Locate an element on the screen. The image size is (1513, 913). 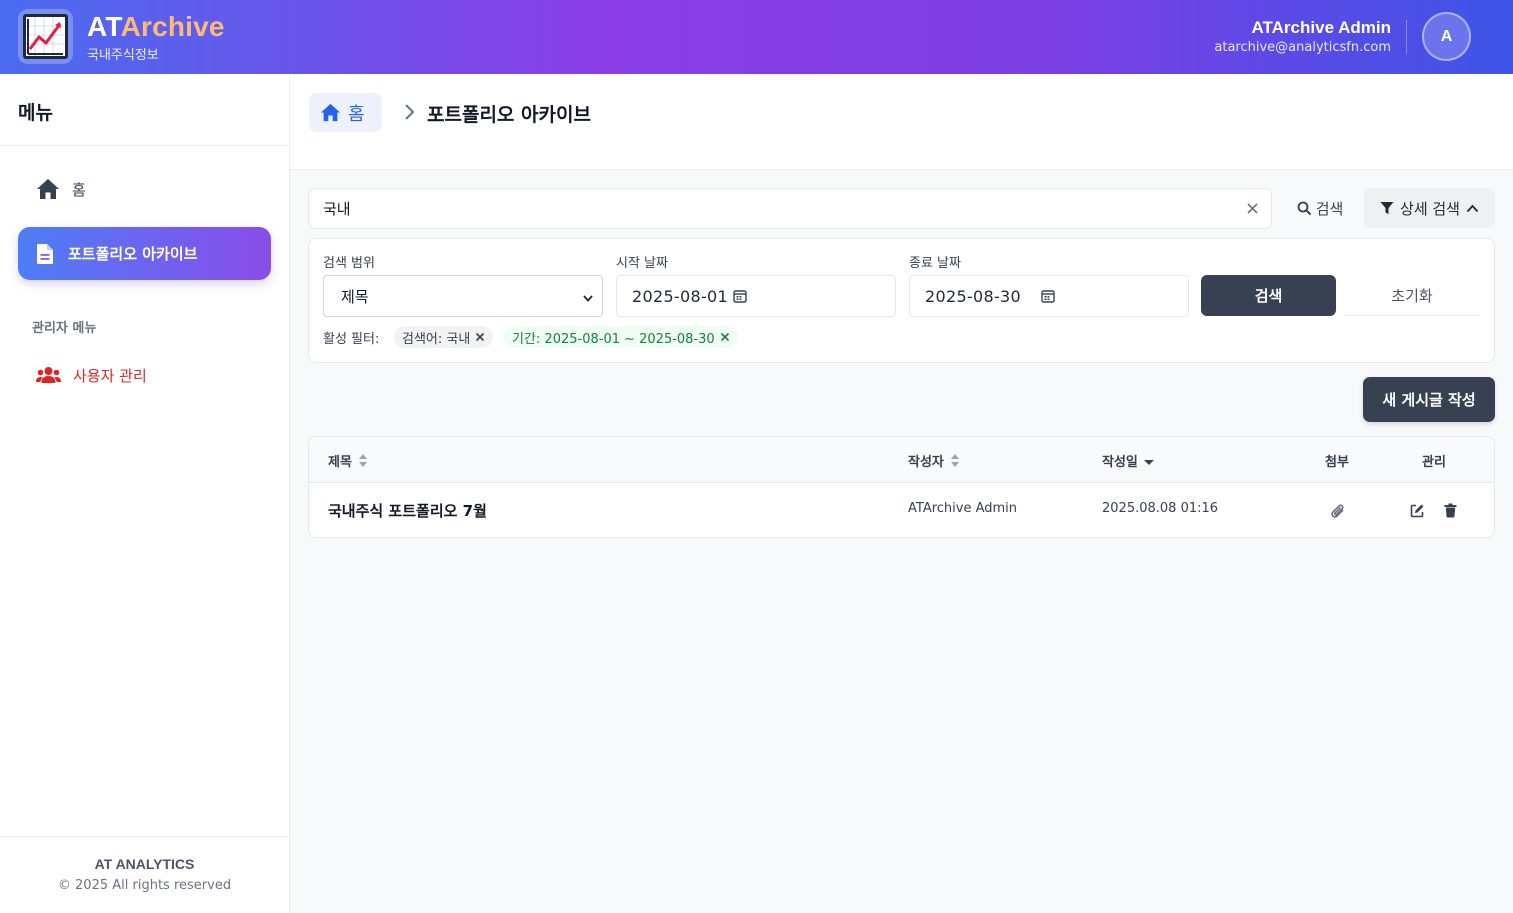
filter-chip-label: 기간: 2025-08-01 ~ 2025-08-30 is located at coordinates (613, 339).